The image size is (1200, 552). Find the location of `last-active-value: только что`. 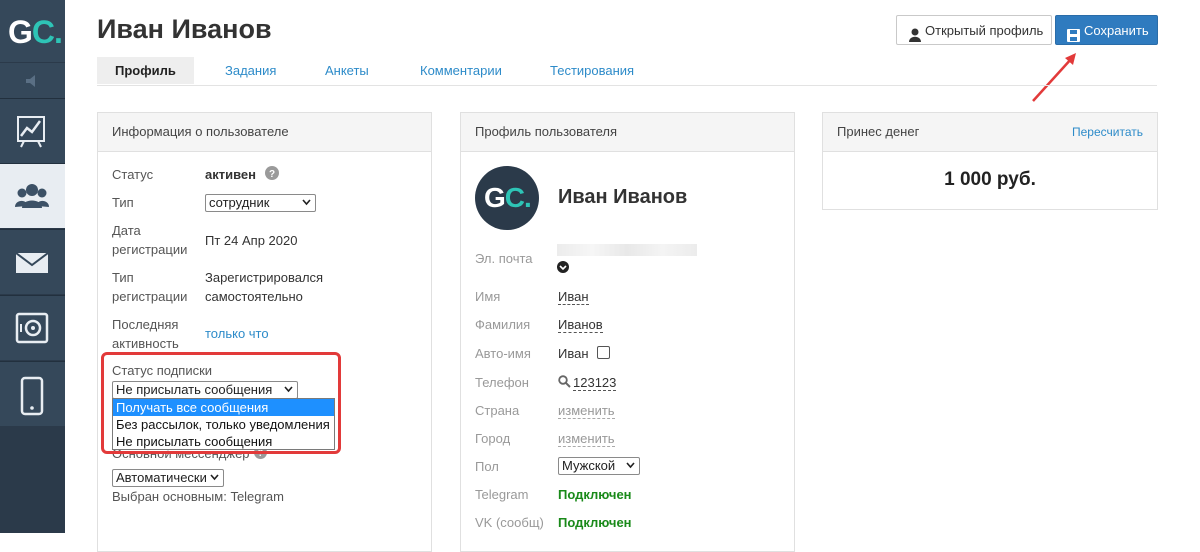

last-active-value: только что is located at coordinates (237, 333).